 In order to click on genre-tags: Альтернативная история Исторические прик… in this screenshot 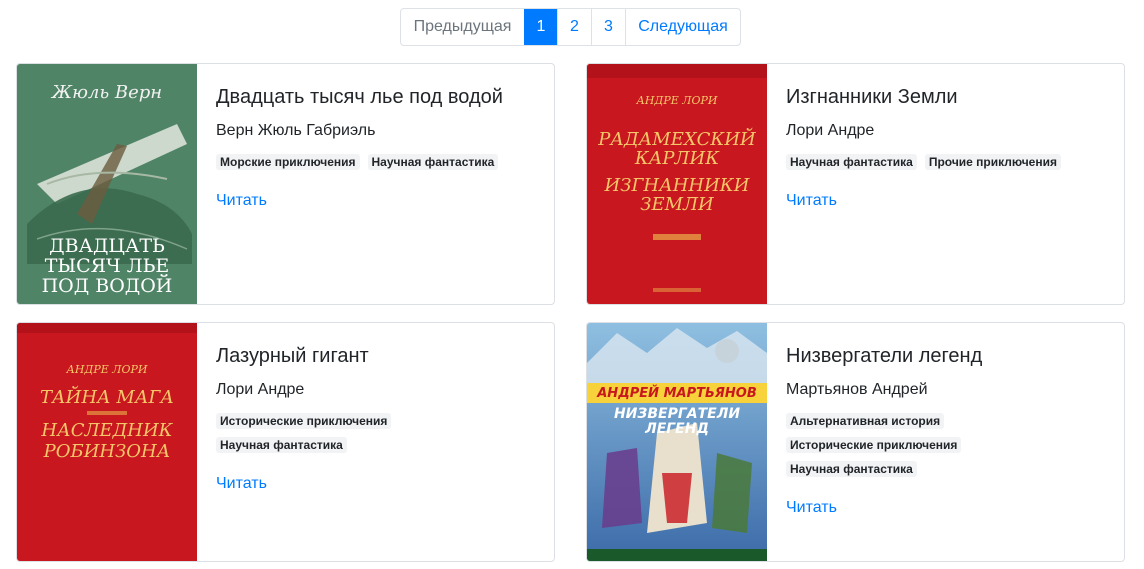, I will do `click(946, 445)`.